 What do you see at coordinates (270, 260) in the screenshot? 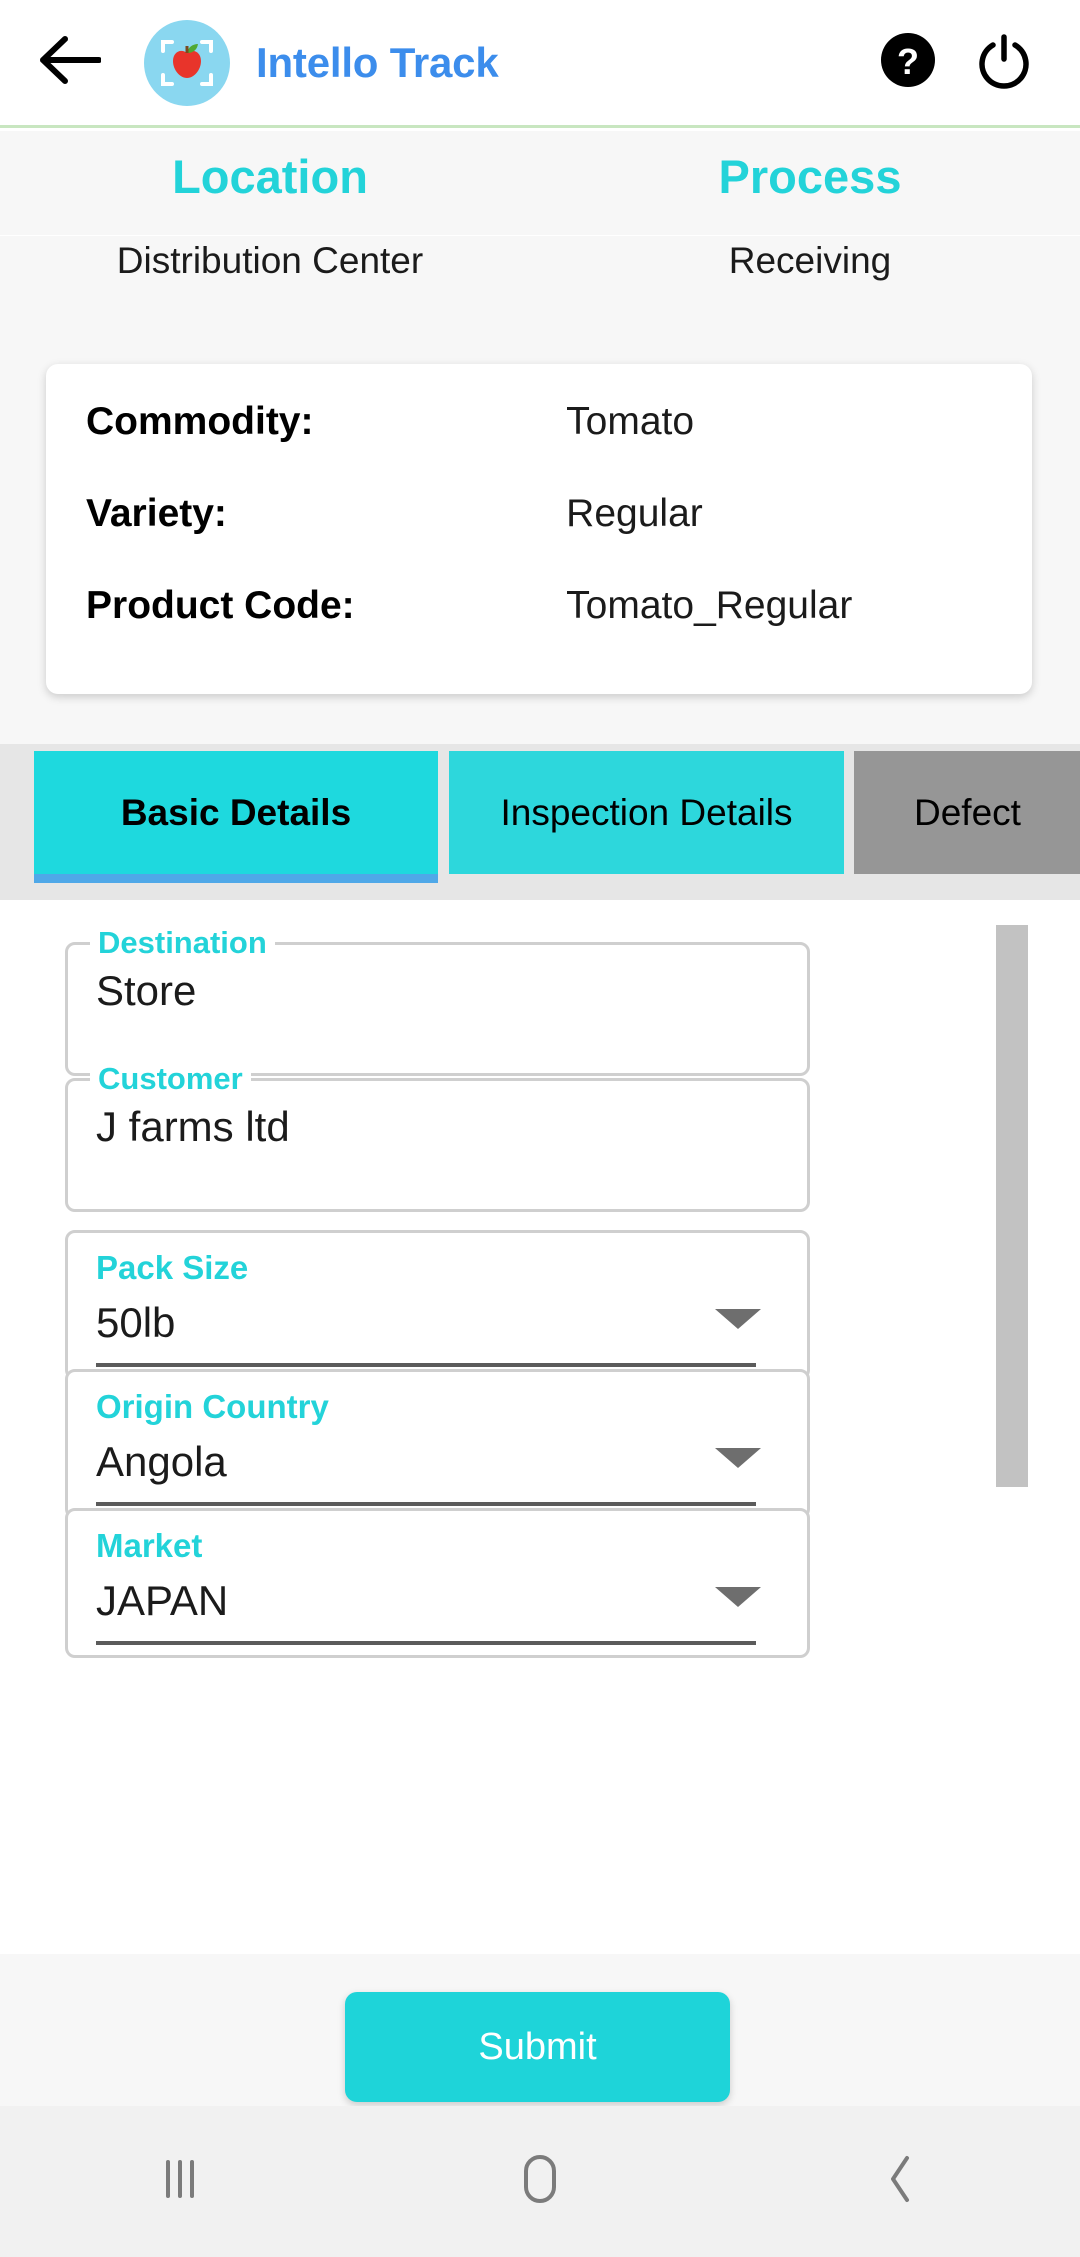
I see `location-value: Distribution Center` at bounding box center [270, 260].